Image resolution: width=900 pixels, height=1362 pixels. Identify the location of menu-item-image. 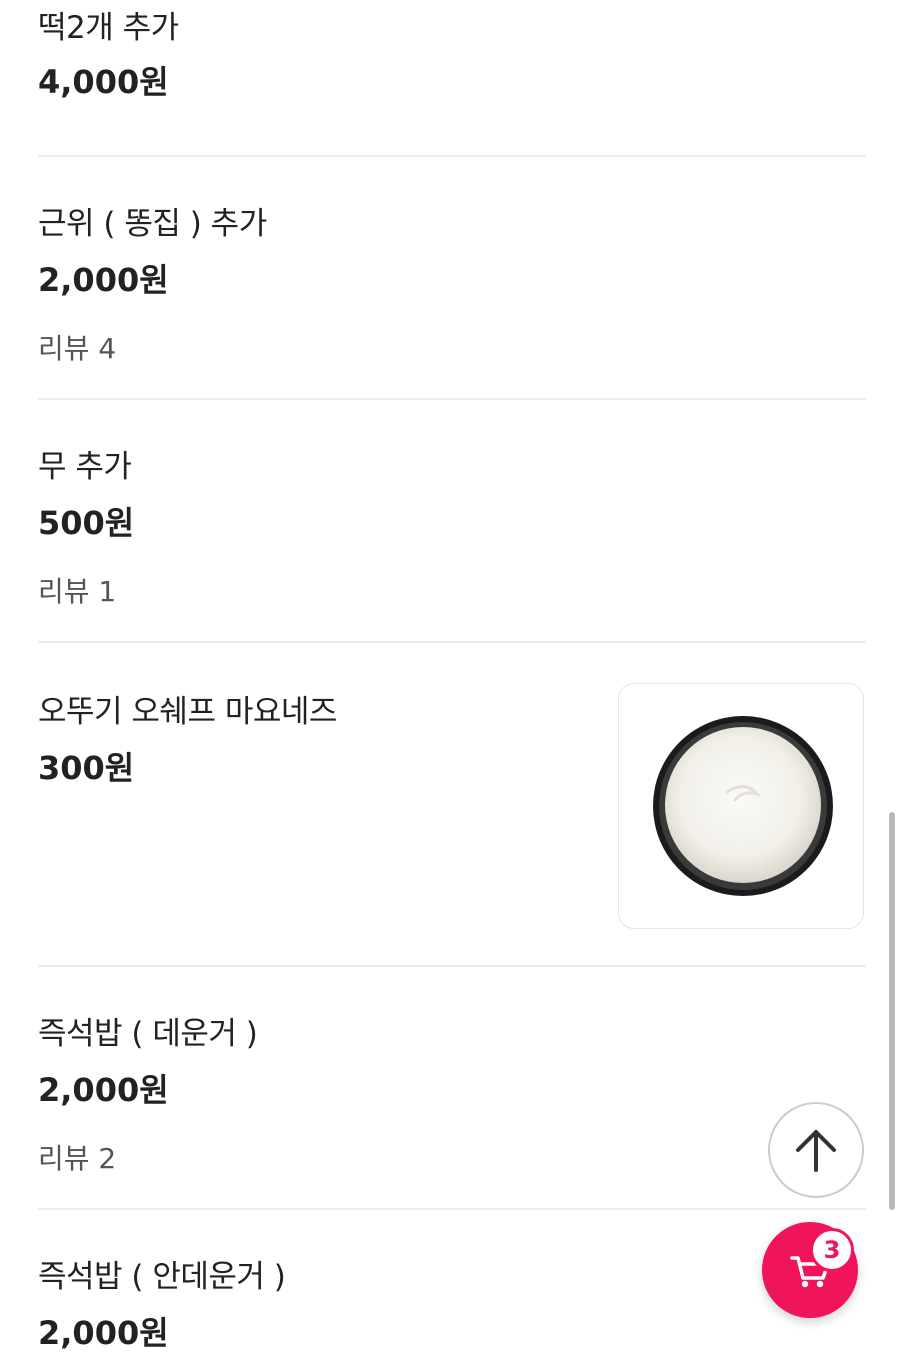
(741, 806).